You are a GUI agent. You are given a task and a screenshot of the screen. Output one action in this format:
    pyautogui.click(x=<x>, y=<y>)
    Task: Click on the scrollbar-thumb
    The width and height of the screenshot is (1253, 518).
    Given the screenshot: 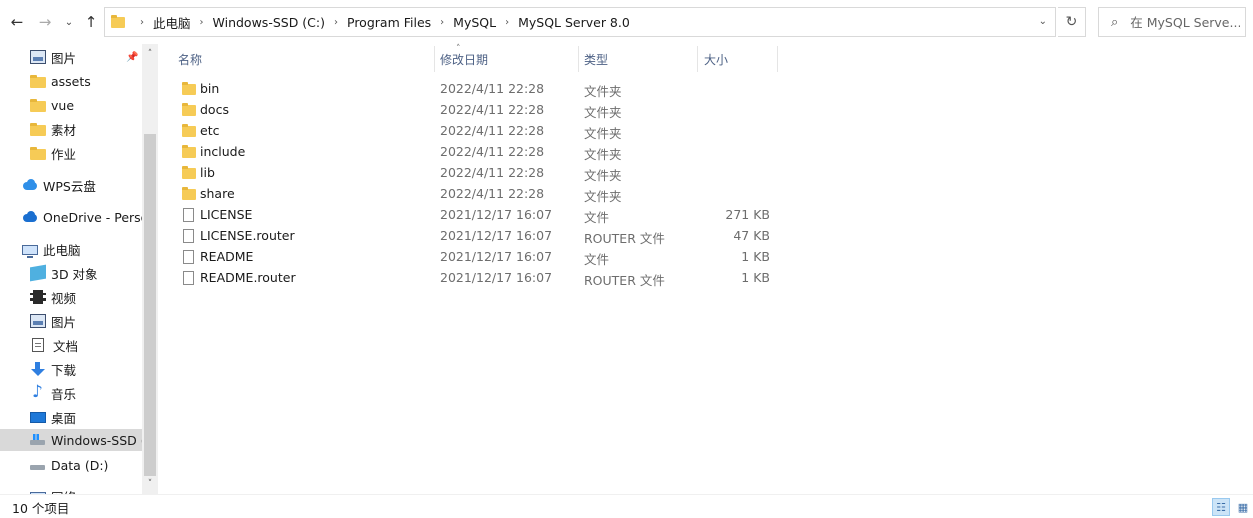 What is the action you would take?
    pyautogui.click(x=150, y=305)
    